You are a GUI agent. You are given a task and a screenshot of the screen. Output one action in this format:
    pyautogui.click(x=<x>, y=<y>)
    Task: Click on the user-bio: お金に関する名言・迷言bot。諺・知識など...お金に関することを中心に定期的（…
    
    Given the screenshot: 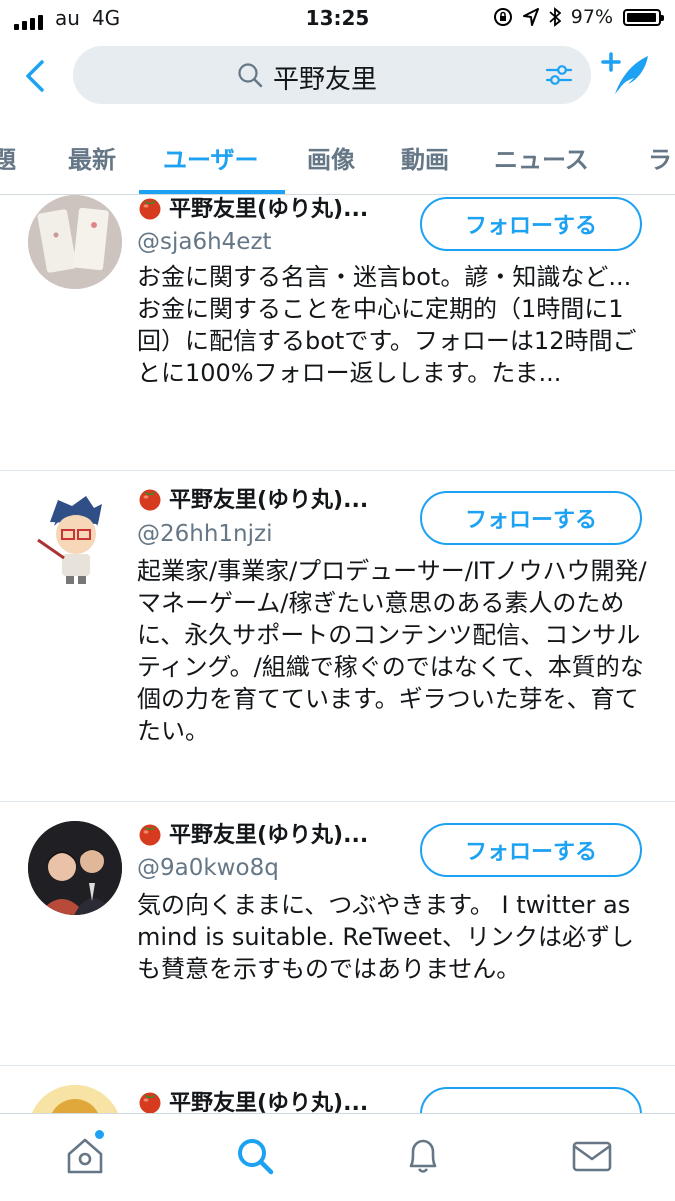 What is the action you would take?
    pyautogui.click(x=387, y=325)
    